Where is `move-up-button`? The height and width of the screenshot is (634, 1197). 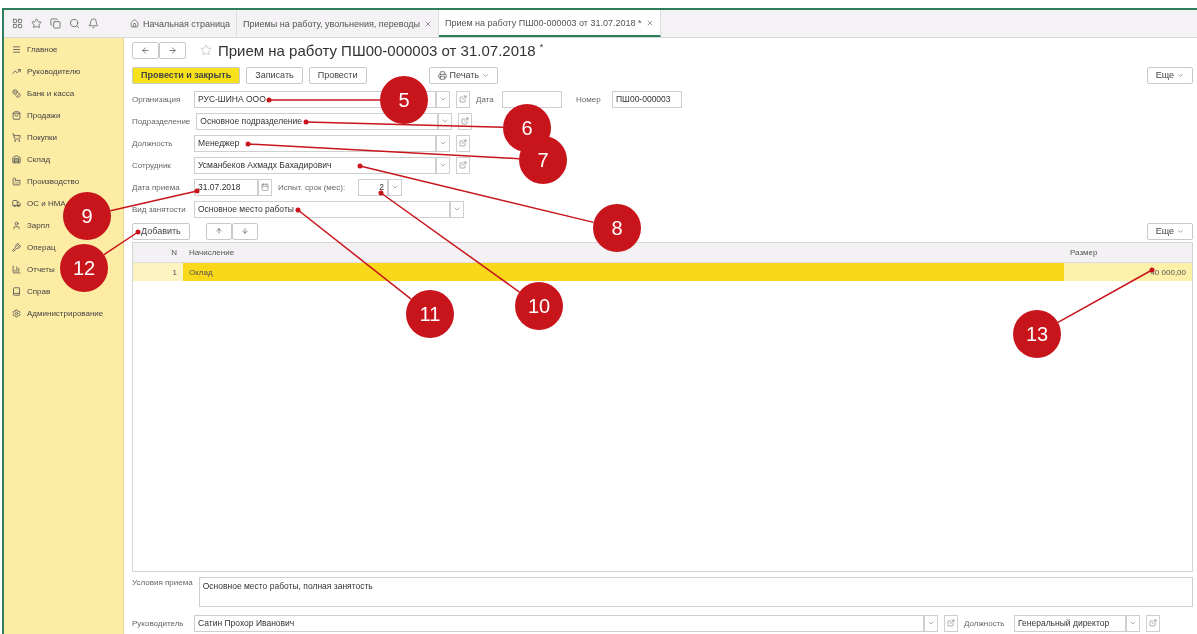
move-up-button is located at coordinates (218, 231).